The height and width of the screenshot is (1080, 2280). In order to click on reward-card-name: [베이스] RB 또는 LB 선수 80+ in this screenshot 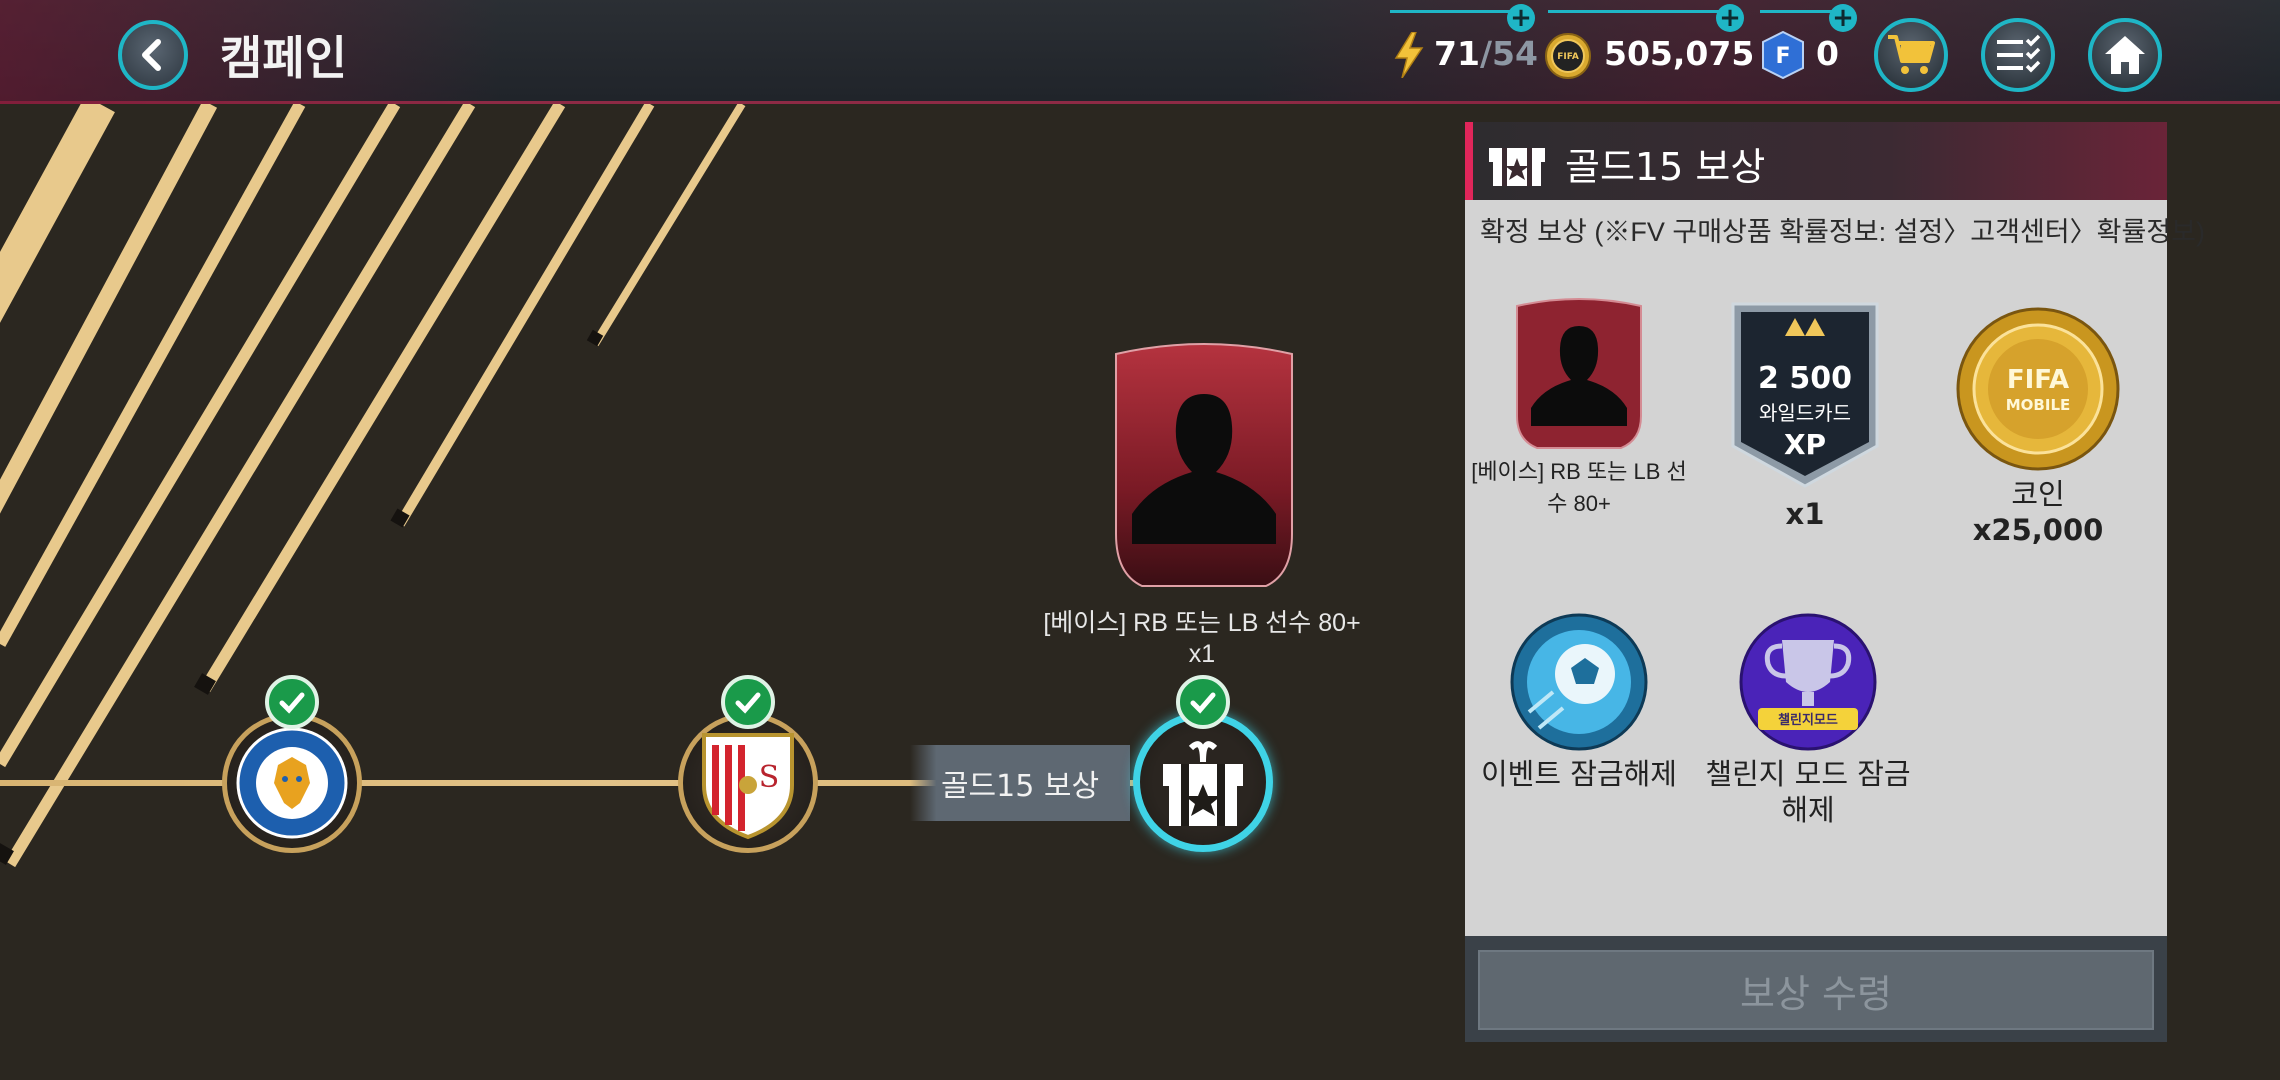, I will do `click(1202, 623)`.